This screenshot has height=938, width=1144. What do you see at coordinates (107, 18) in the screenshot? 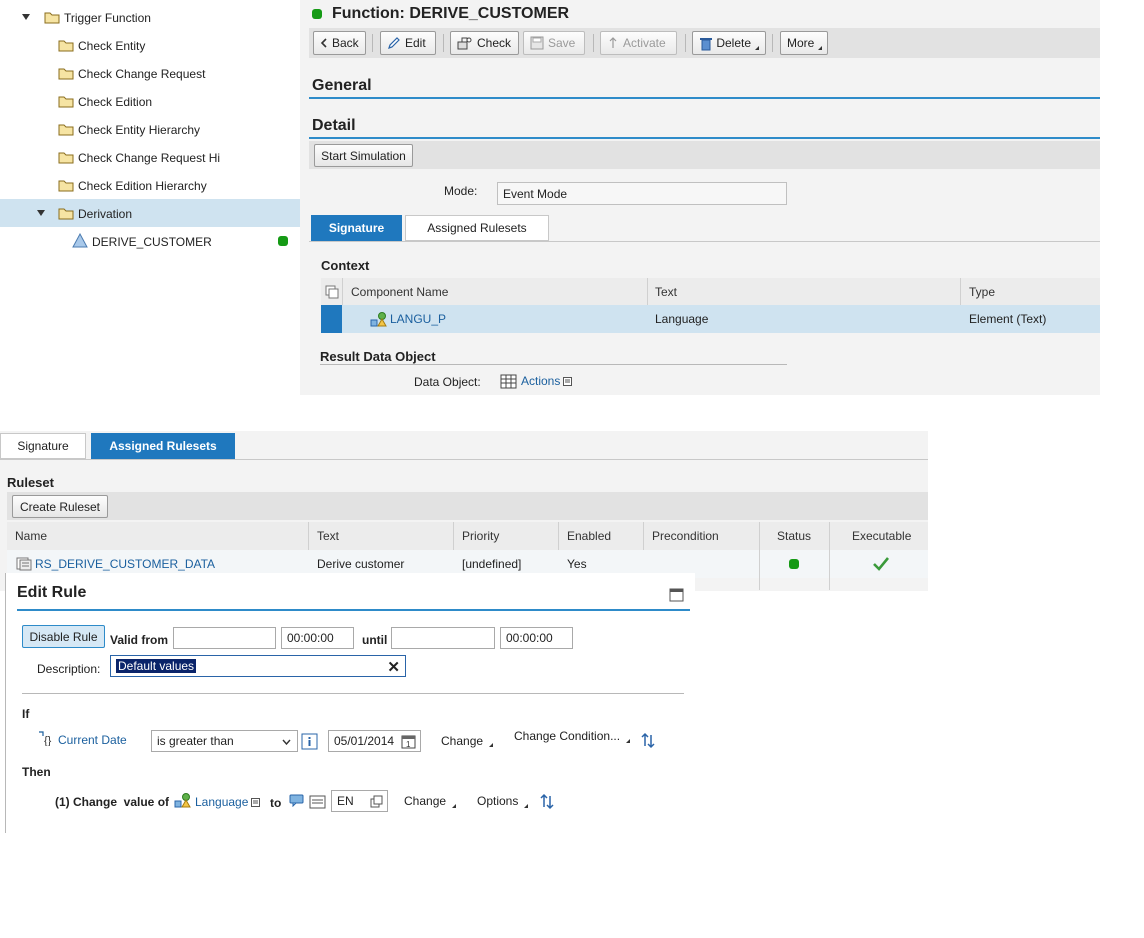
I see `tree-item-label: Trigger Function` at bounding box center [107, 18].